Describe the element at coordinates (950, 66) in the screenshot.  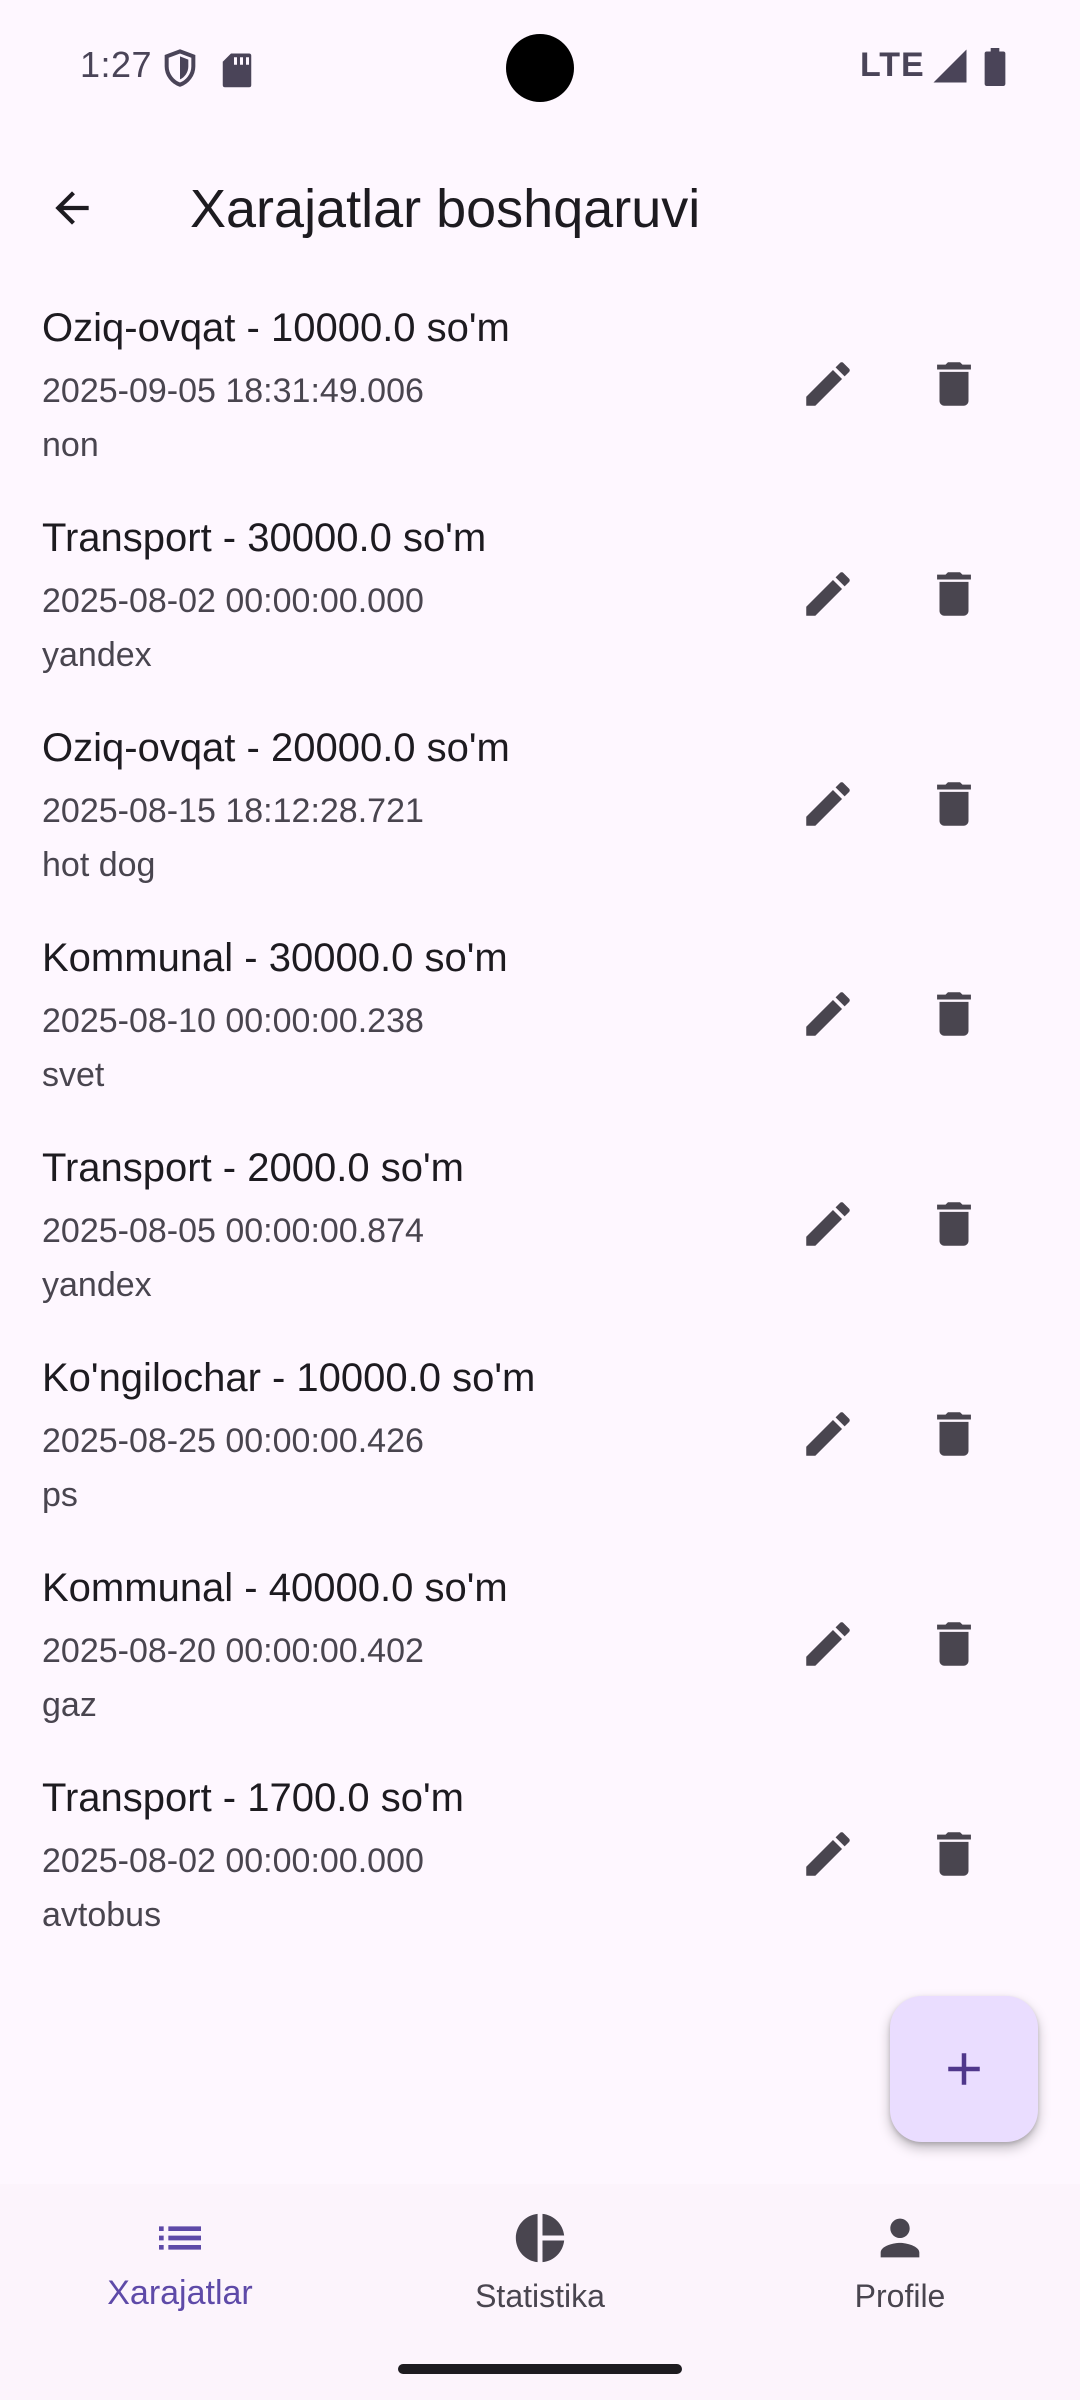
I see `signal-icon` at that location.